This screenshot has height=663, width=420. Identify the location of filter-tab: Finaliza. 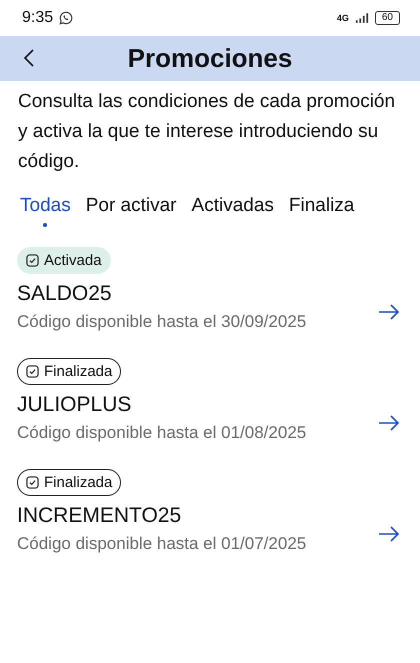
(321, 212).